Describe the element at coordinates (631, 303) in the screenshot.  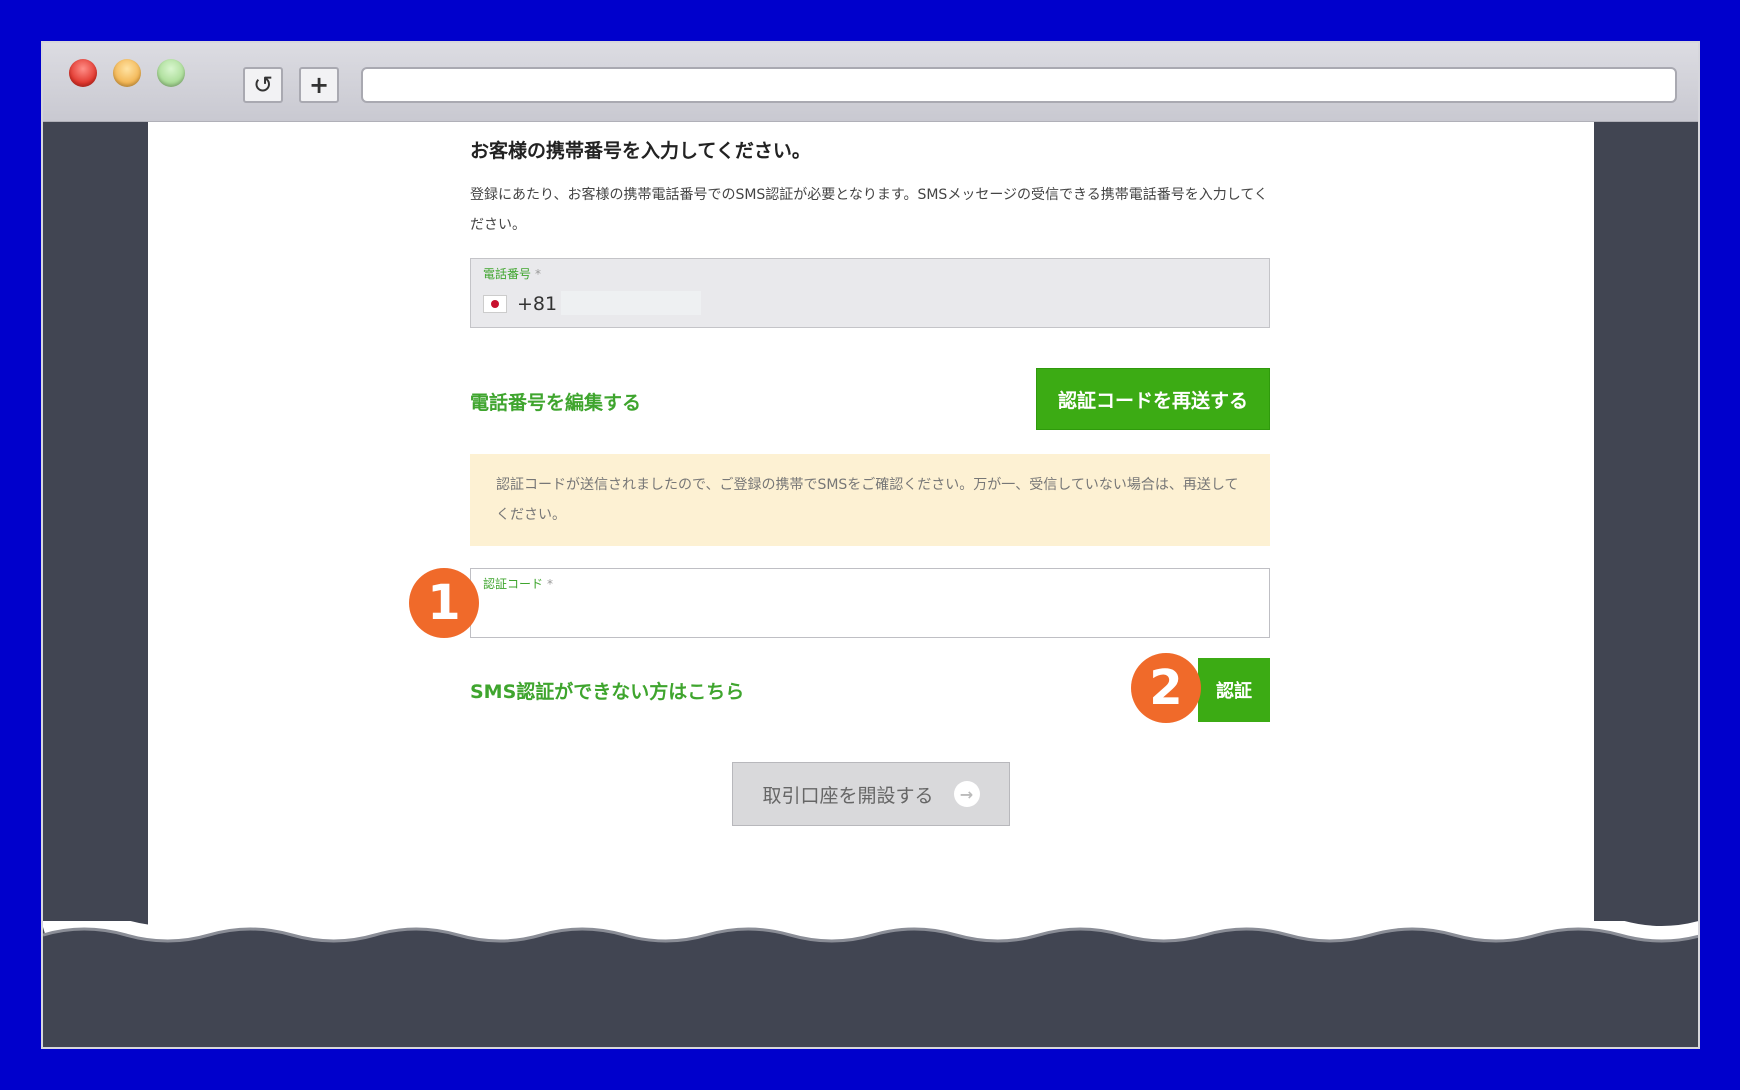
I see `phone-number-value-redacted` at that location.